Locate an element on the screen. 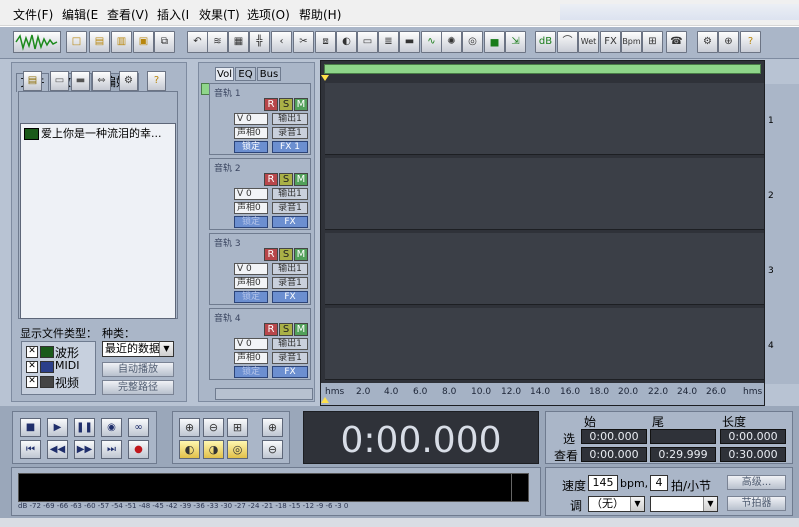  tab-eq: EQ is located at coordinates (245, 74).